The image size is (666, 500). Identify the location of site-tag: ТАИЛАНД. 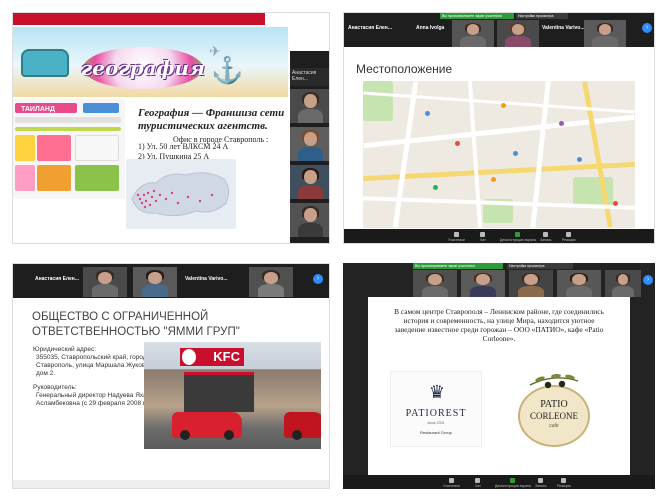
(46, 108).